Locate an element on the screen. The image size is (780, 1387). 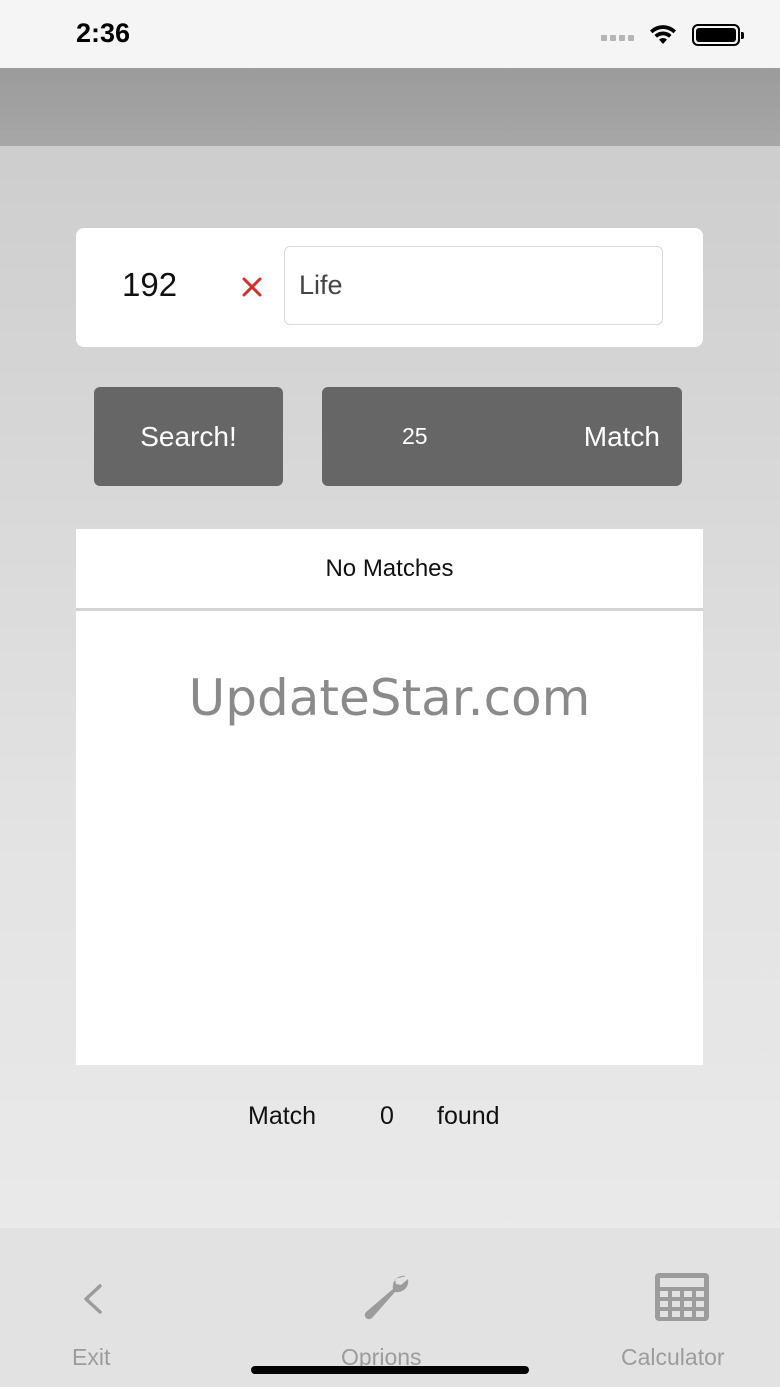
search-button-label: Search! is located at coordinates (188, 436).